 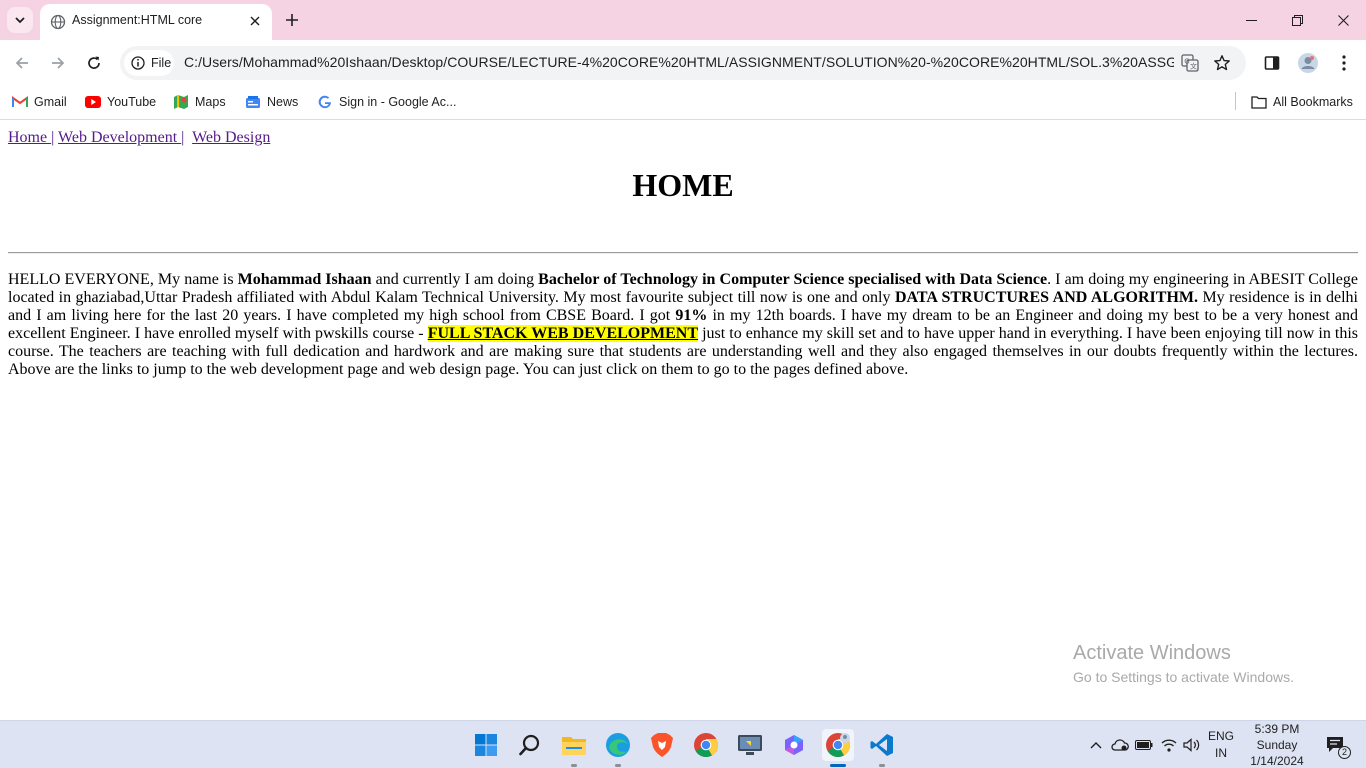 I want to click on para-bold-name: Mohammad Ishaan, so click(x=304, y=279).